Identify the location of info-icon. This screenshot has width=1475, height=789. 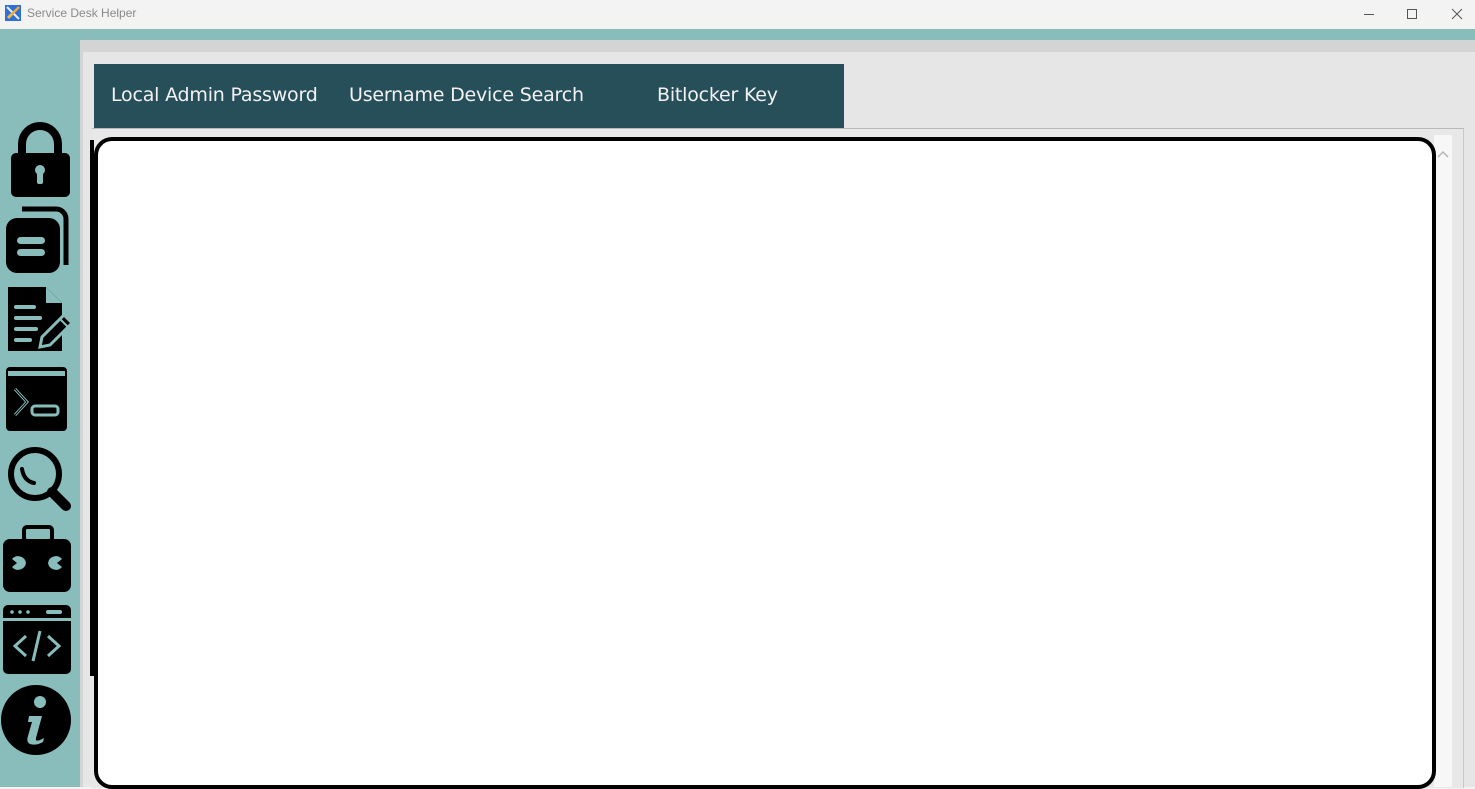
(36, 720).